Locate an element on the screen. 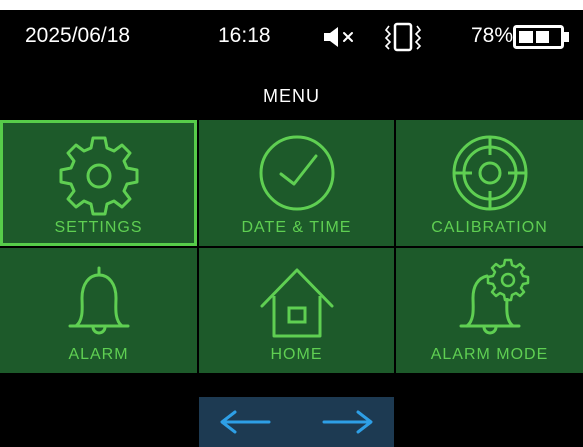 The width and height of the screenshot is (583, 447). speaker-muted-icon is located at coordinates (342, 40).